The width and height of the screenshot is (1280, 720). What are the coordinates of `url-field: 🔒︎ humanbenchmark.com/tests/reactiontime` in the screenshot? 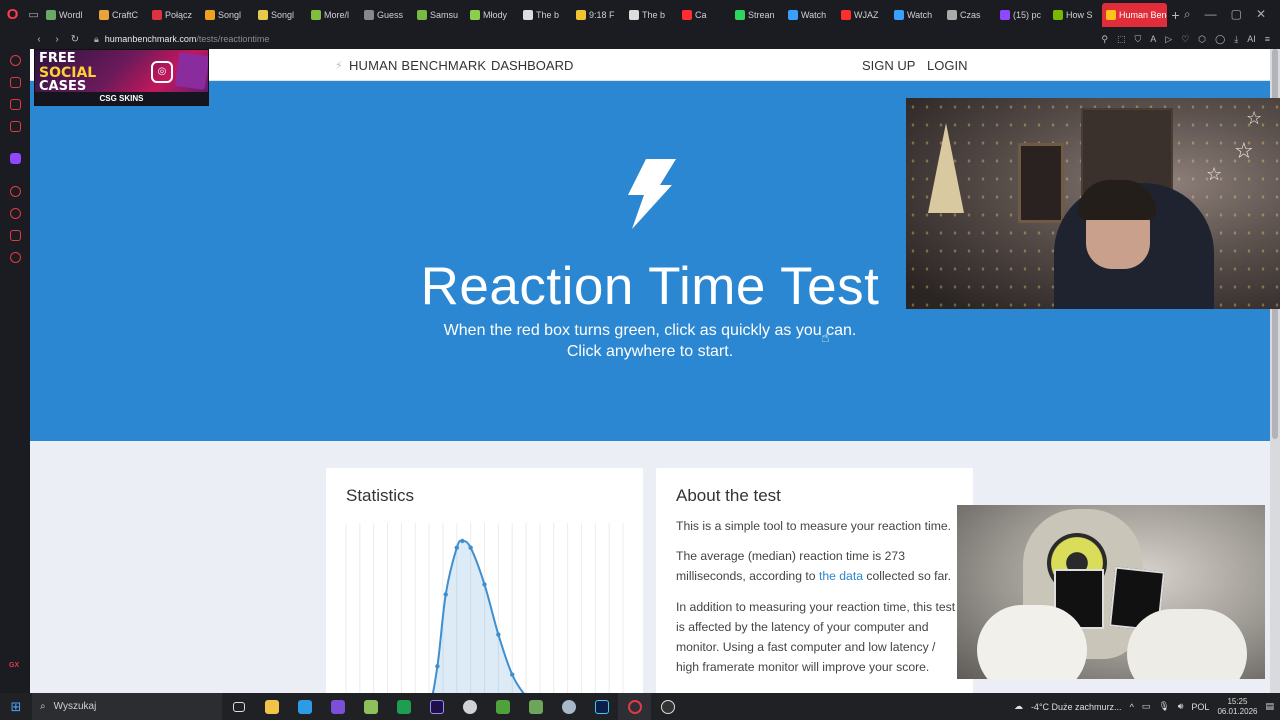 It's located at (181, 39).